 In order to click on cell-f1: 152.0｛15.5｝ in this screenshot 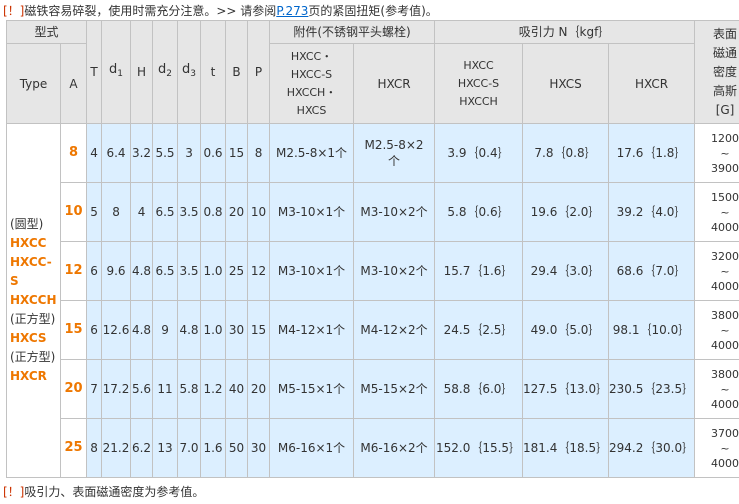, I will do `click(479, 448)`.